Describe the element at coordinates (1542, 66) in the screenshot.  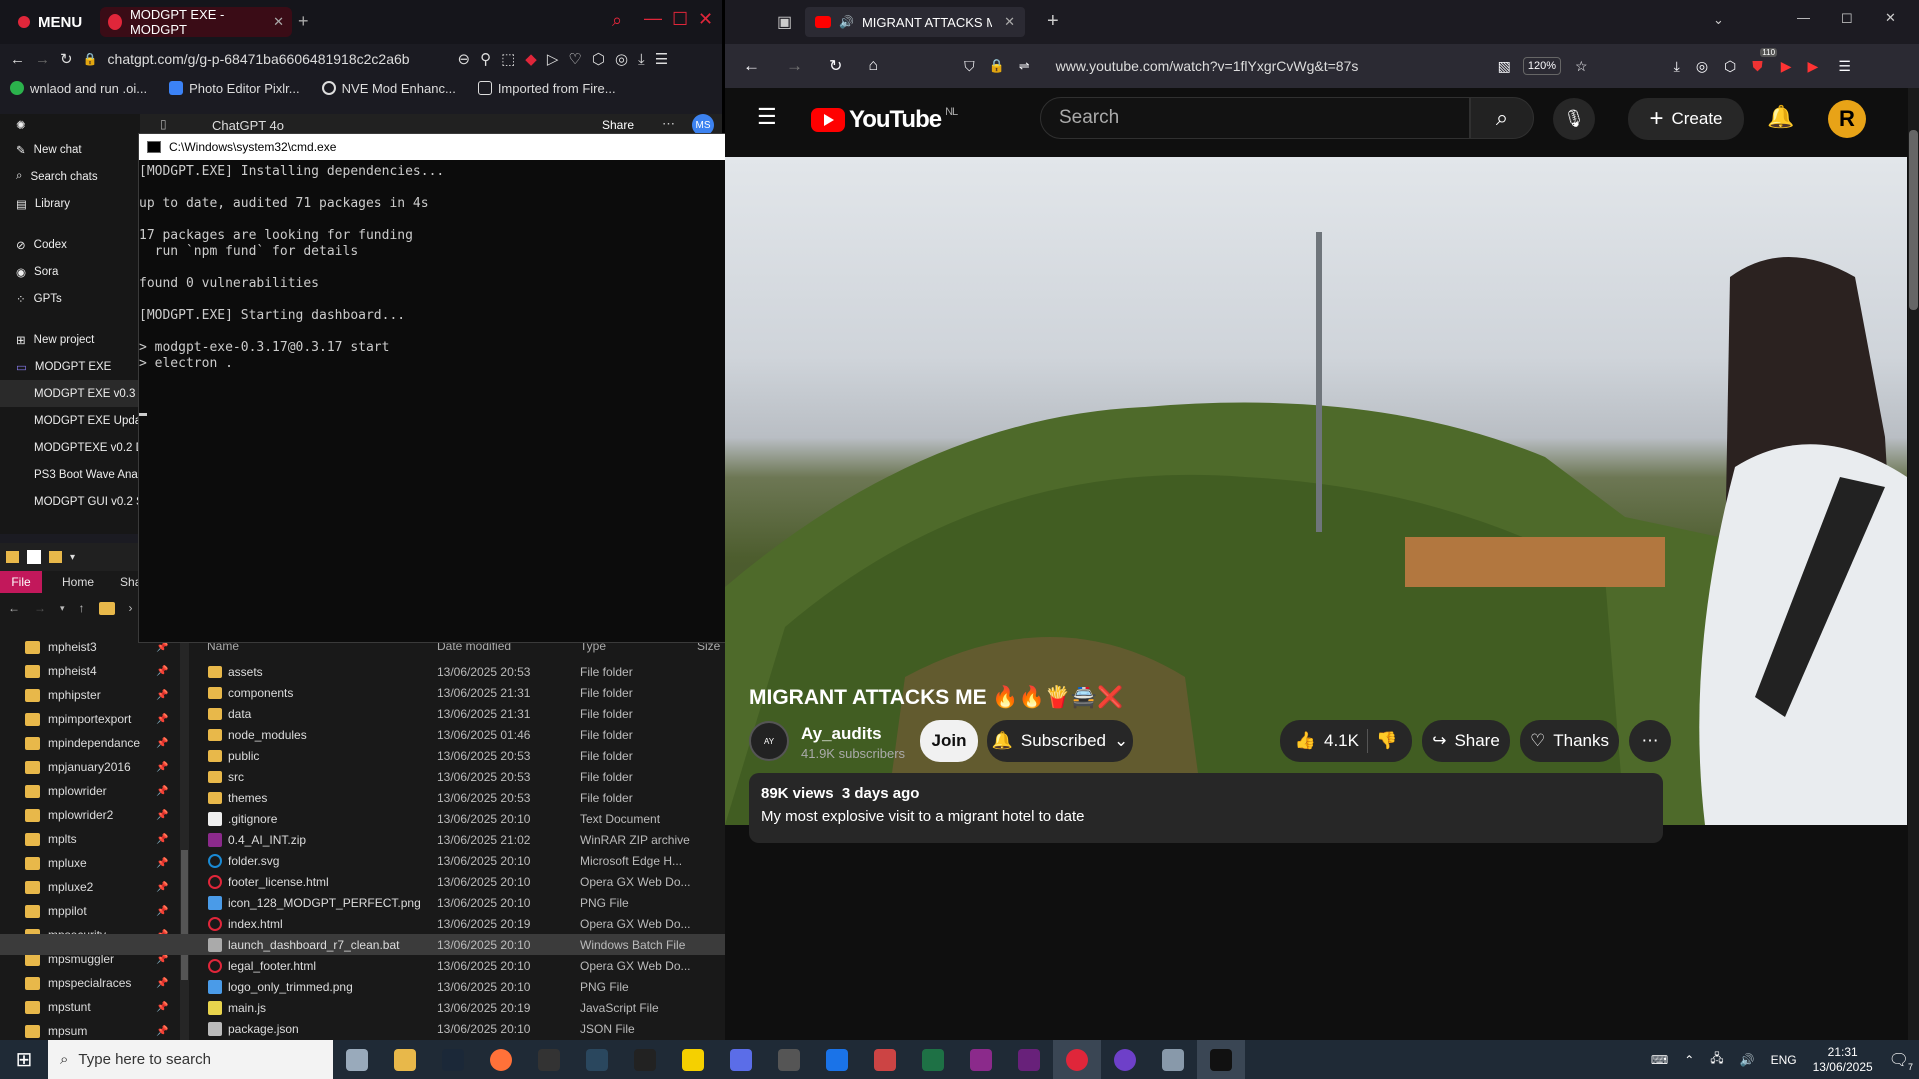
I see `zoom-badge: 120%` at that location.